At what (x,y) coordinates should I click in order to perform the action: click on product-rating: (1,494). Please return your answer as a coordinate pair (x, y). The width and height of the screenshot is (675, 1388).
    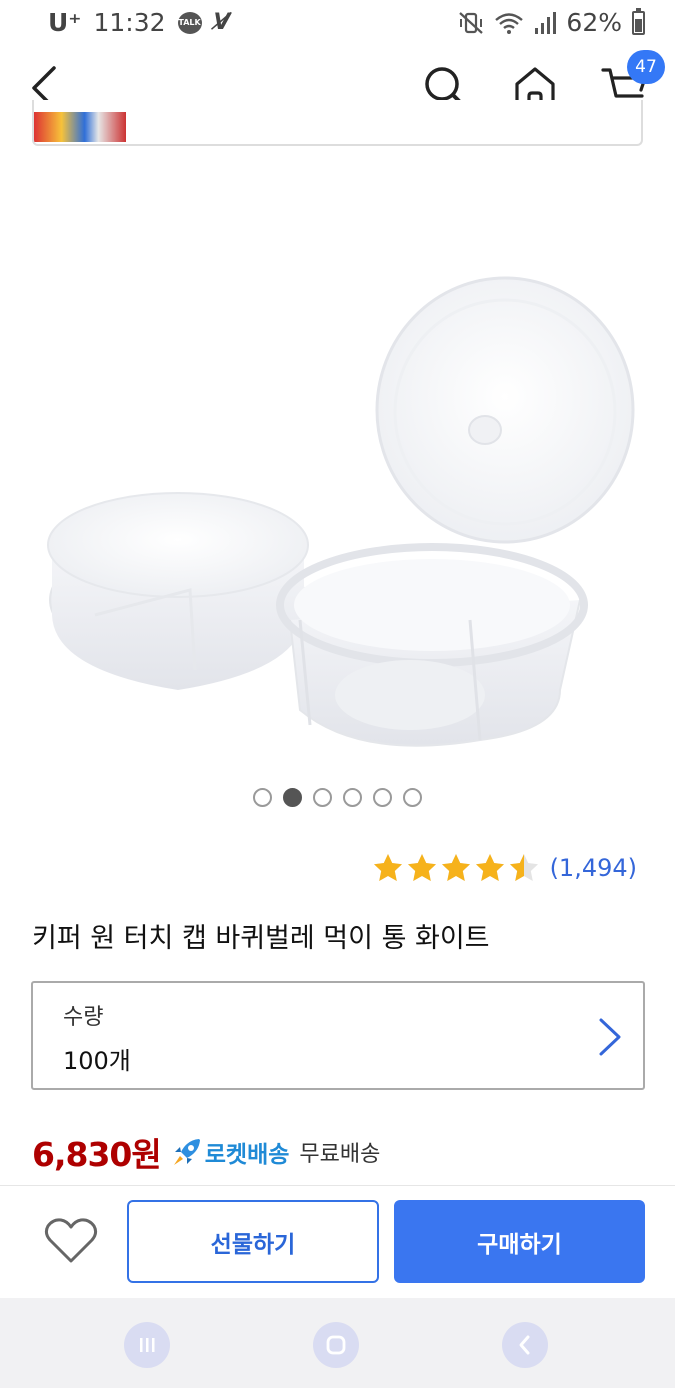
    Looking at the image, I should click on (504, 868).